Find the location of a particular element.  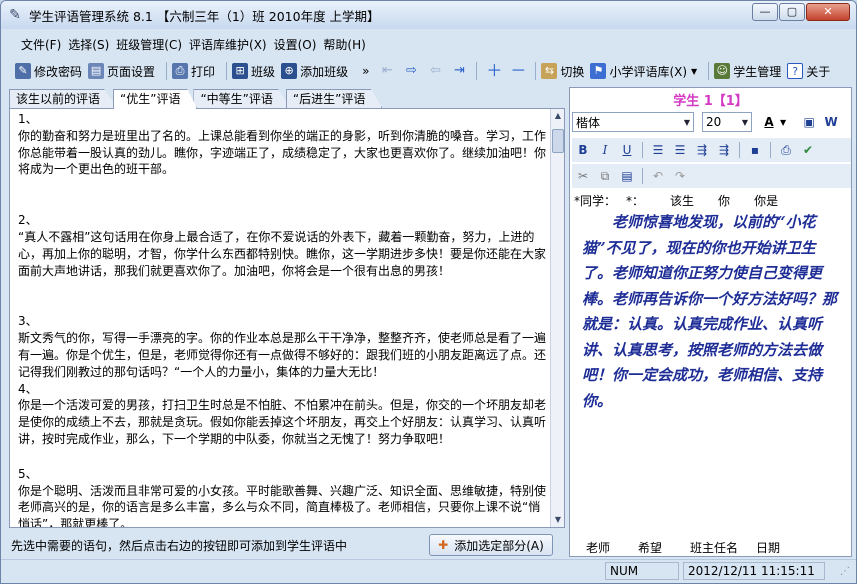

menu-library-maintenance: 评语库维护(X) is located at coordinates (231, 44).